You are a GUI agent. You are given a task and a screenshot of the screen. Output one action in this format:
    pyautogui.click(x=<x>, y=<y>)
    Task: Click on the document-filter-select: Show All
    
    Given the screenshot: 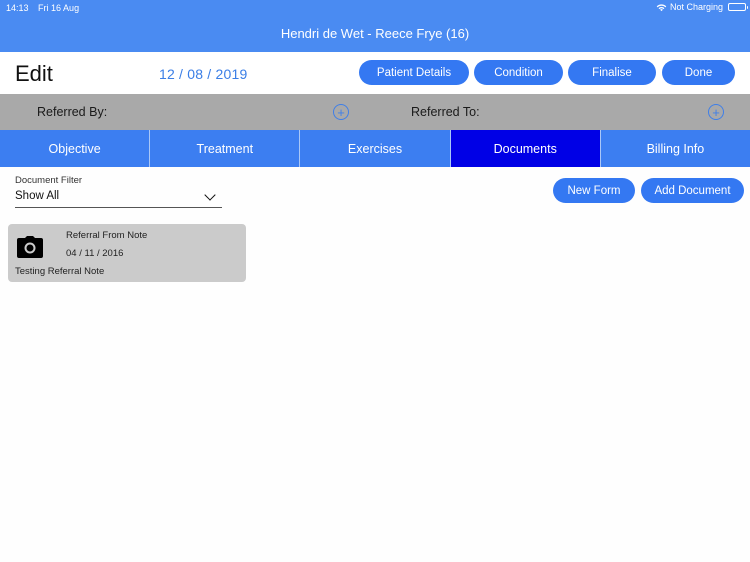 What is the action you would take?
    pyautogui.click(x=118, y=198)
    